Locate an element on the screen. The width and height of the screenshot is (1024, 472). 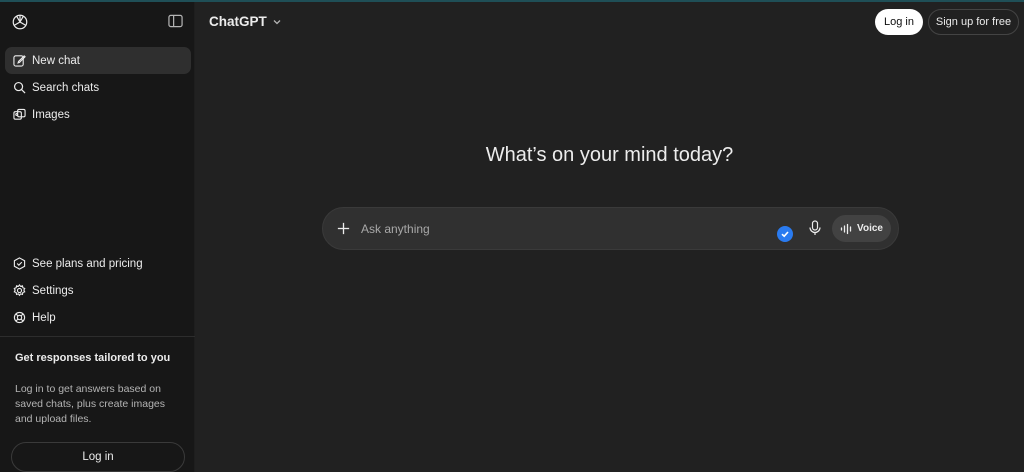
gear-icon is located at coordinates (19, 290).